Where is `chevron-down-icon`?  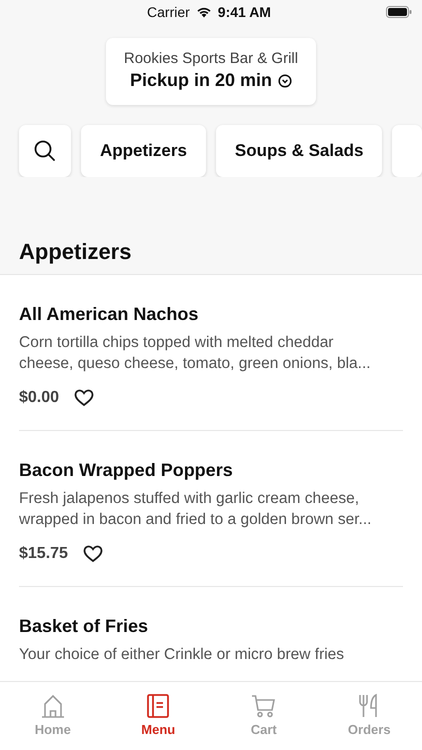
chevron-down-icon is located at coordinates (285, 81).